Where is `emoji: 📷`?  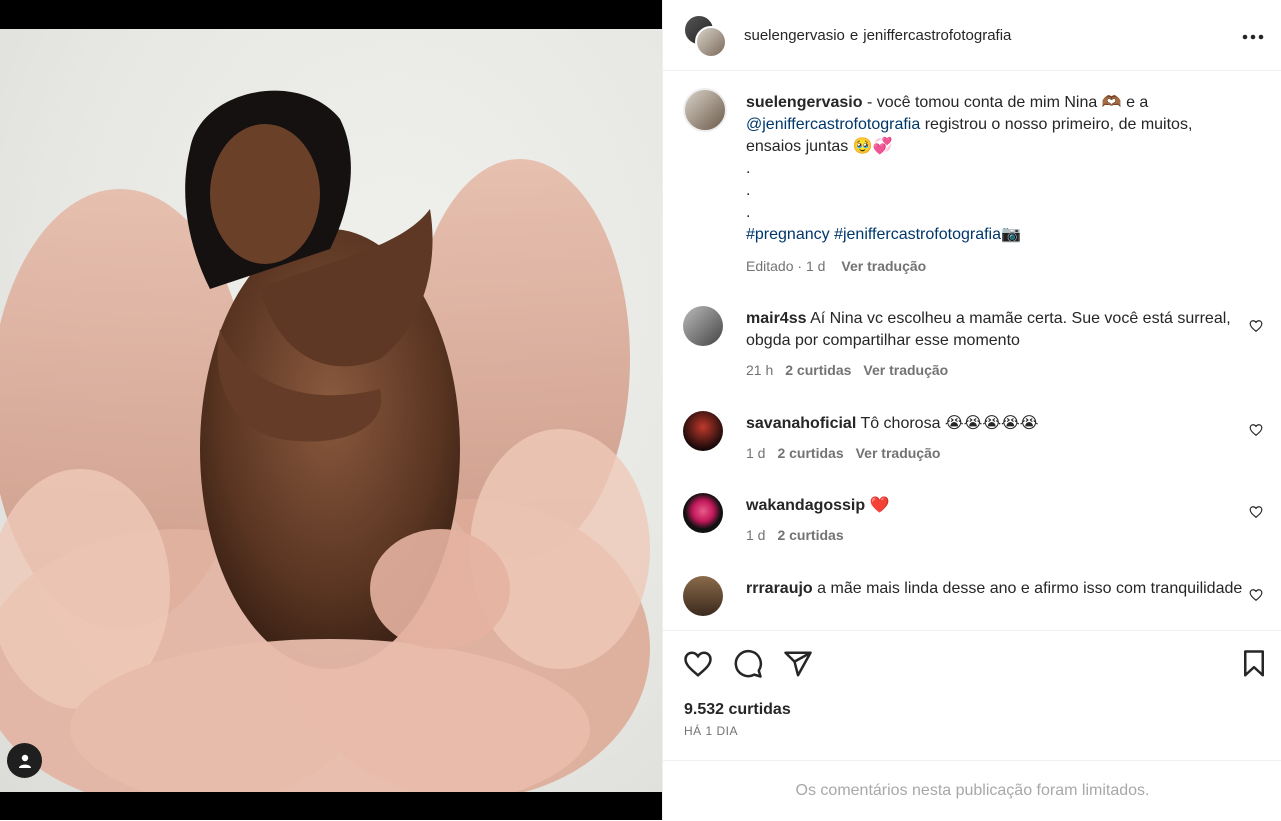 emoji: 📷 is located at coordinates (1011, 234).